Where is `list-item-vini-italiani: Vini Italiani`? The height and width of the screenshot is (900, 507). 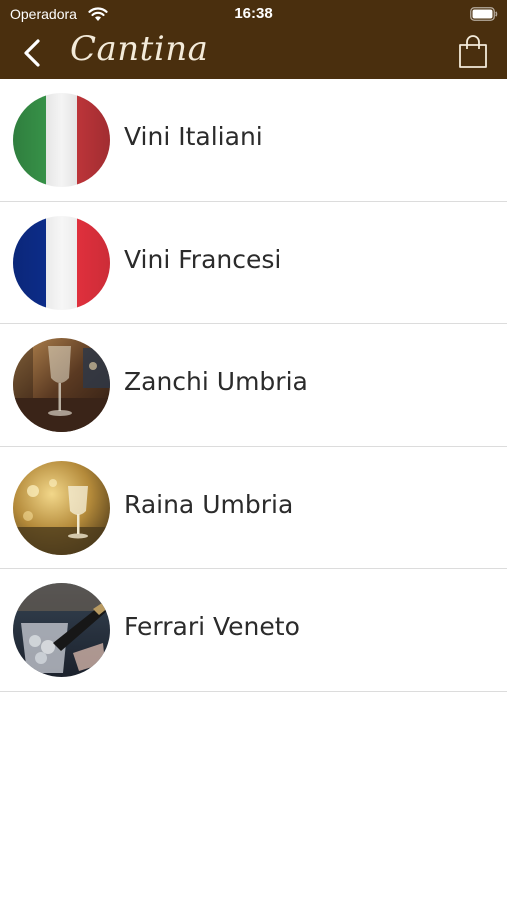 list-item-vini-italiani: Vini Italiani is located at coordinates (253, 140).